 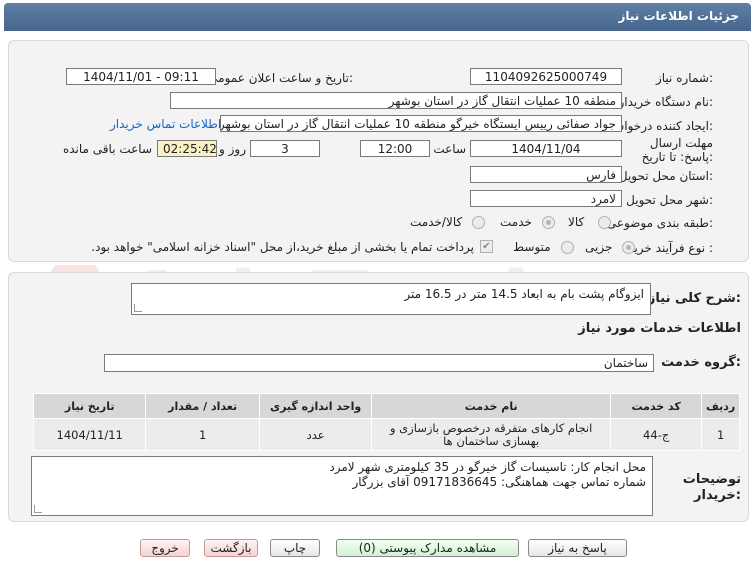 What do you see at coordinates (567, 247) in the screenshot?
I see `process-radio-medium` at bounding box center [567, 247].